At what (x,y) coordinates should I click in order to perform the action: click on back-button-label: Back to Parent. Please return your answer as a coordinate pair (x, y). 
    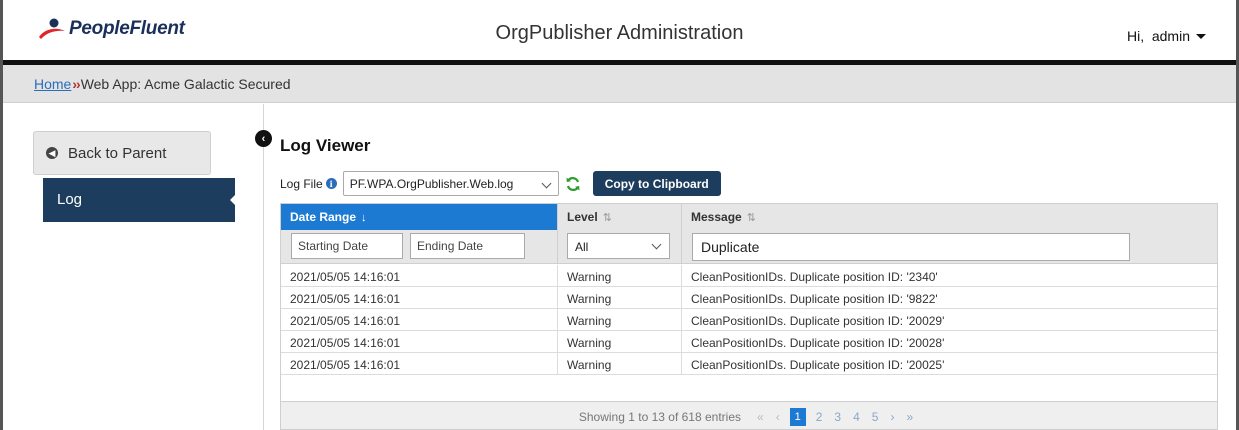
    Looking at the image, I should click on (117, 153).